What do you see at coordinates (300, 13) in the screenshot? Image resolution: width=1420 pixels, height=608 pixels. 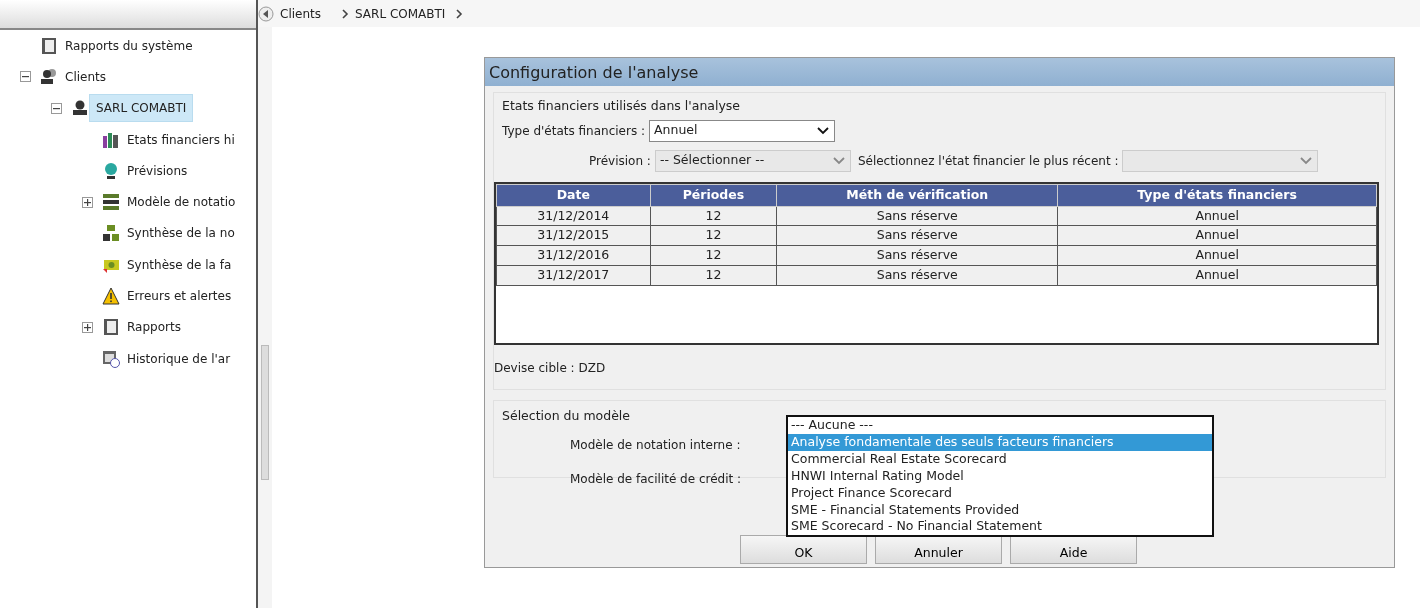 I see `breadcrumb-link: Clients` at bounding box center [300, 13].